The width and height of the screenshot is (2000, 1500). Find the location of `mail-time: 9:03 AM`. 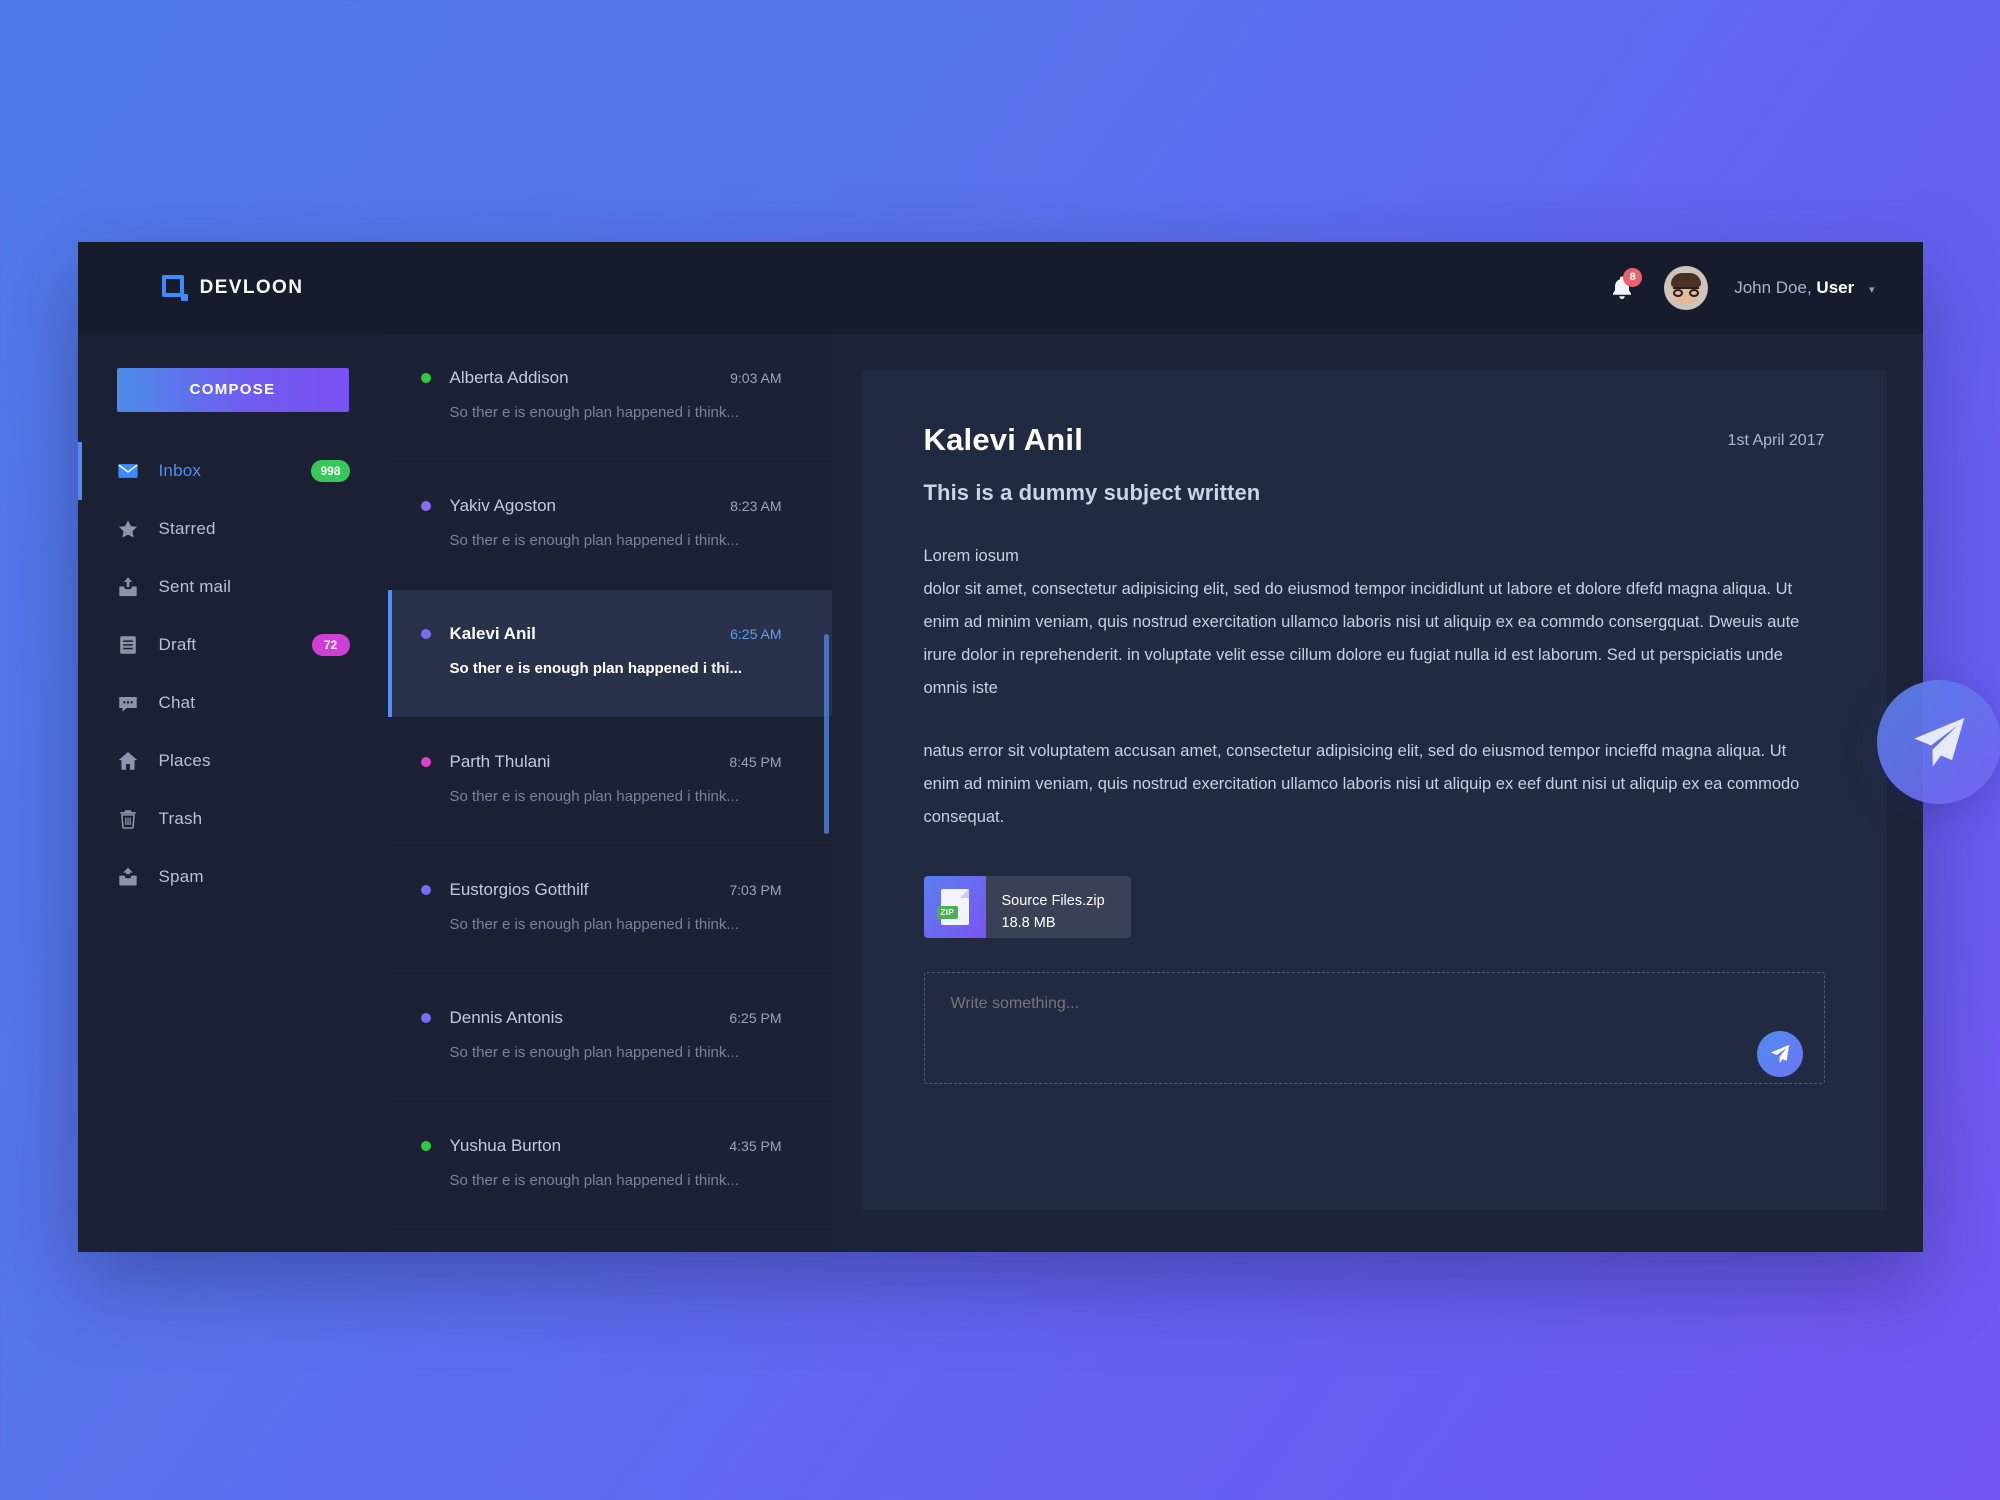

mail-time: 9:03 AM is located at coordinates (756, 377).